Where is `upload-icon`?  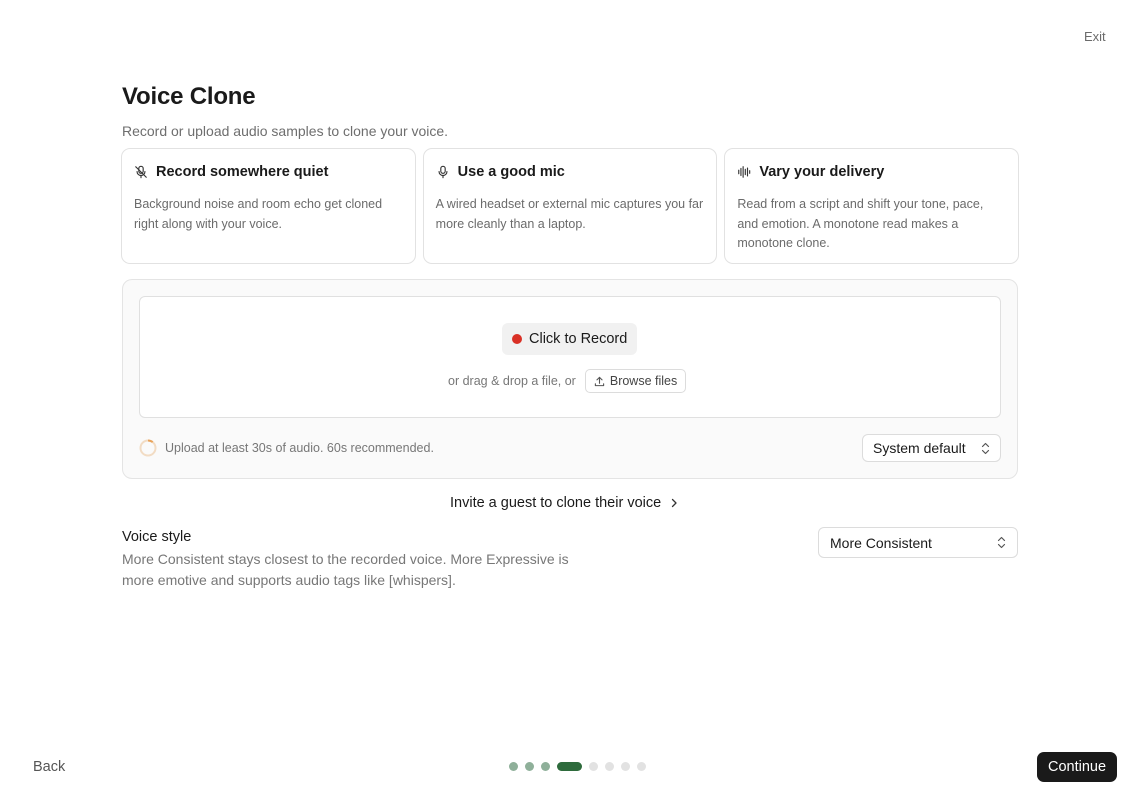 upload-icon is located at coordinates (599, 381).